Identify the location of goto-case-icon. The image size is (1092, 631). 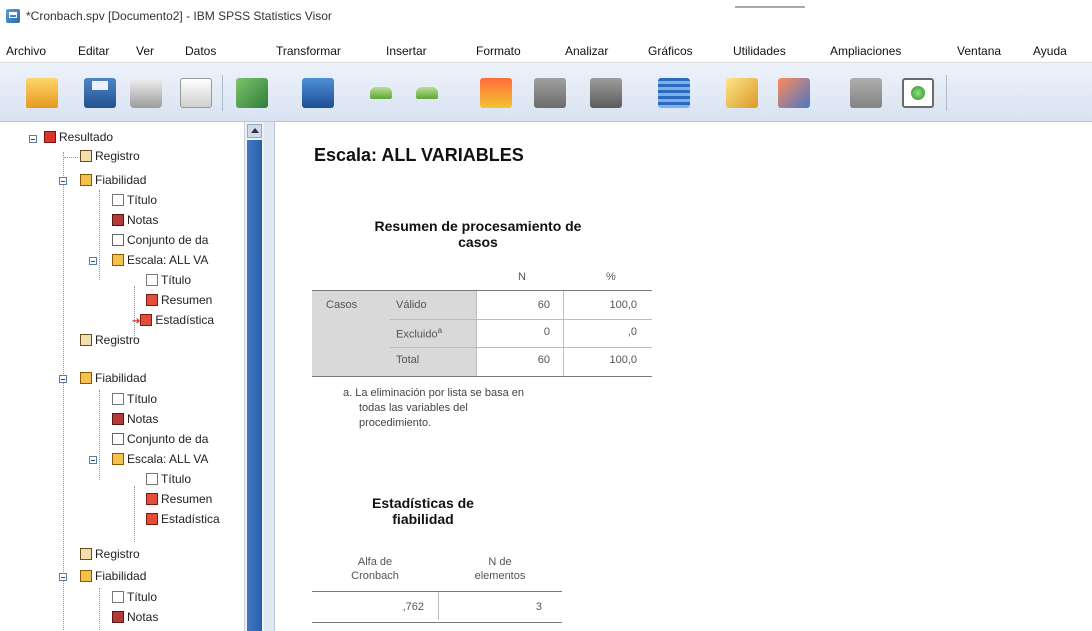
(550, 93).